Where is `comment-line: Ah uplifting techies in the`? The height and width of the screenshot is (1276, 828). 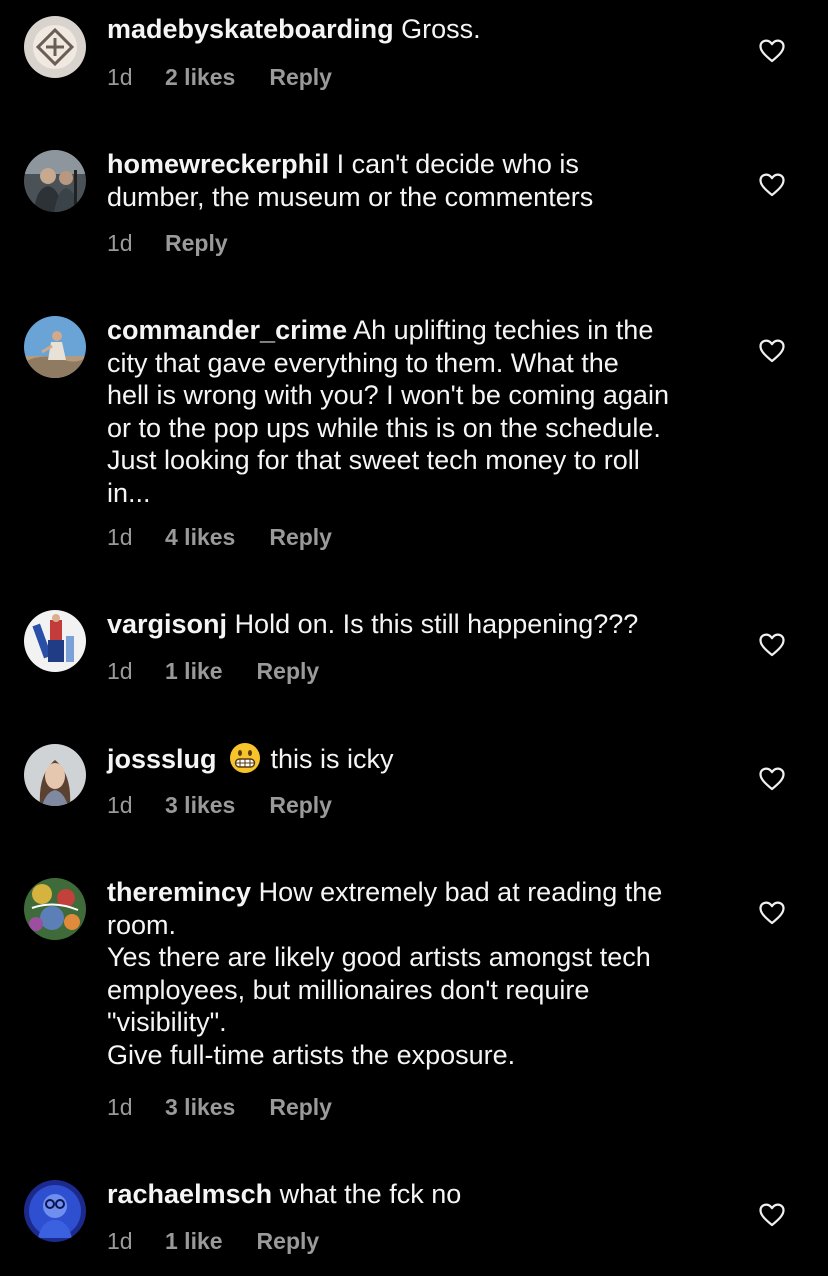 comment-line: Ah uplifting techies in the is located at coordinates (503, 330).